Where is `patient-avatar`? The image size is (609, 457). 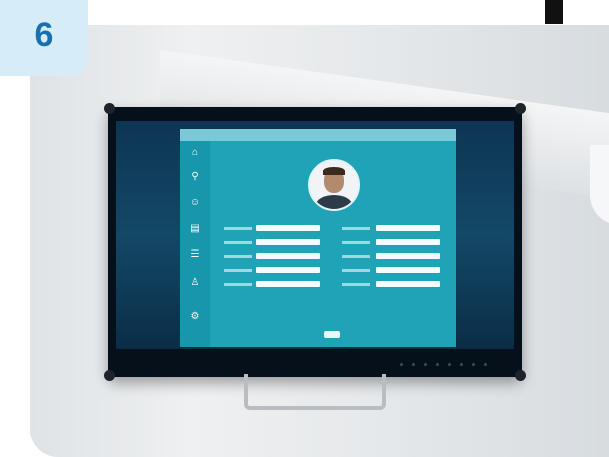 patient-avatar is located at coordinates (334, 185).